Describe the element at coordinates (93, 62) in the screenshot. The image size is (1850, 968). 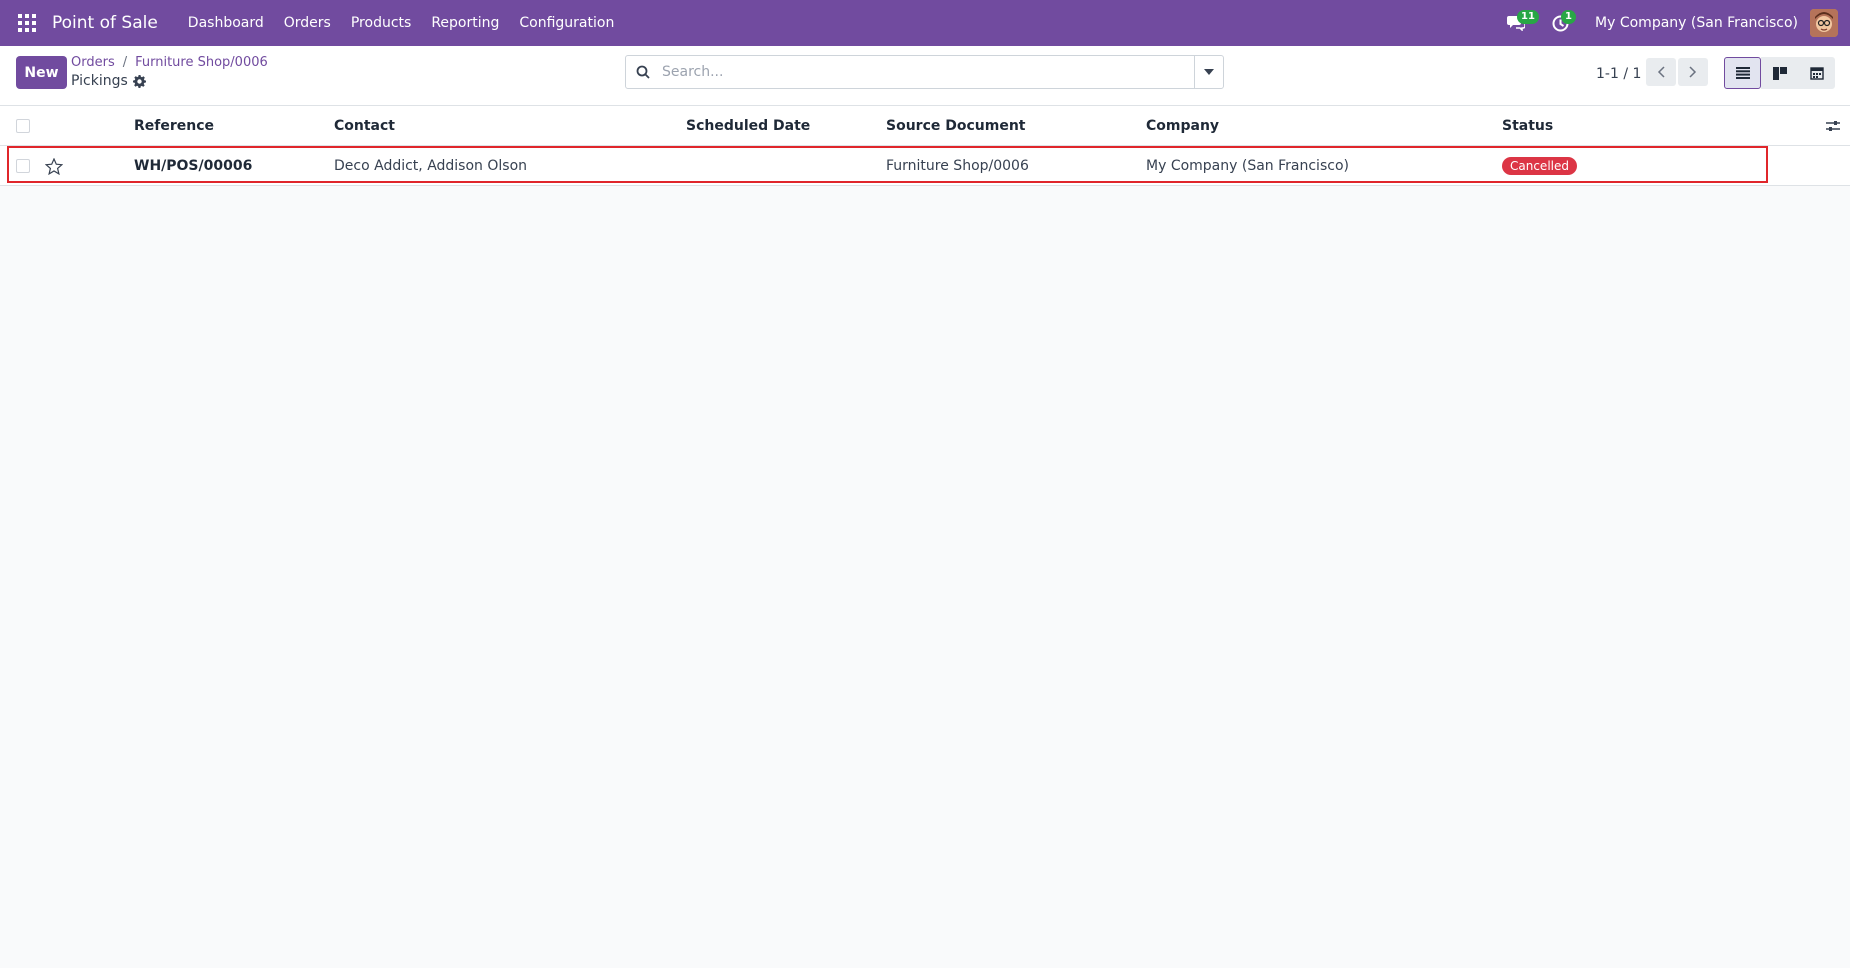
I see `breadcrumb-orders: Orders` at that location.